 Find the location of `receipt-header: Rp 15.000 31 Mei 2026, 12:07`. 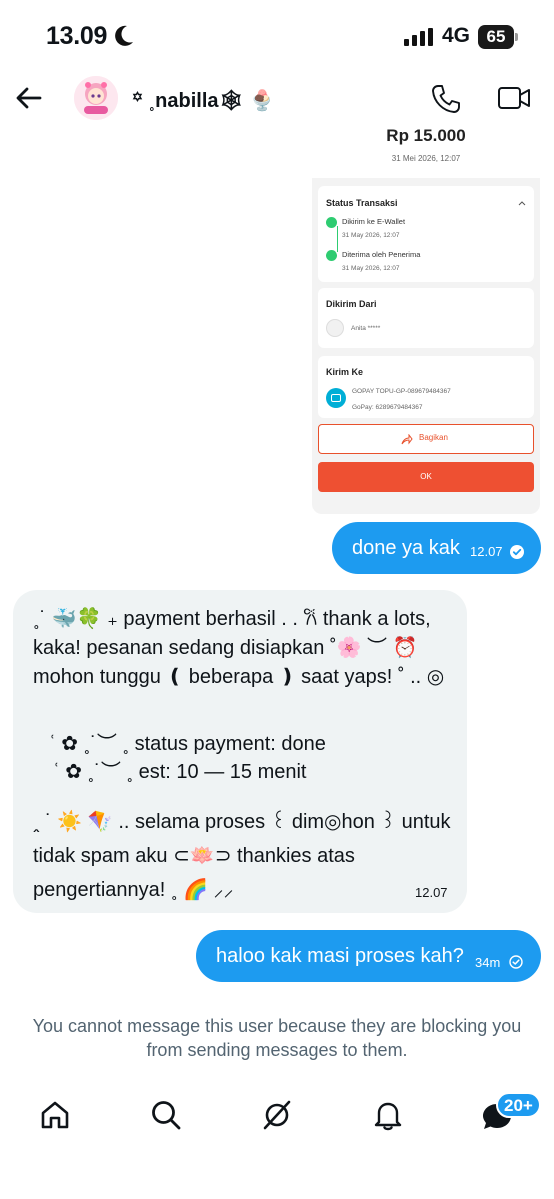

receipt-header: Rp 15.000 31 Mei 2026, 12:07 is located at coordinates (426, 147).